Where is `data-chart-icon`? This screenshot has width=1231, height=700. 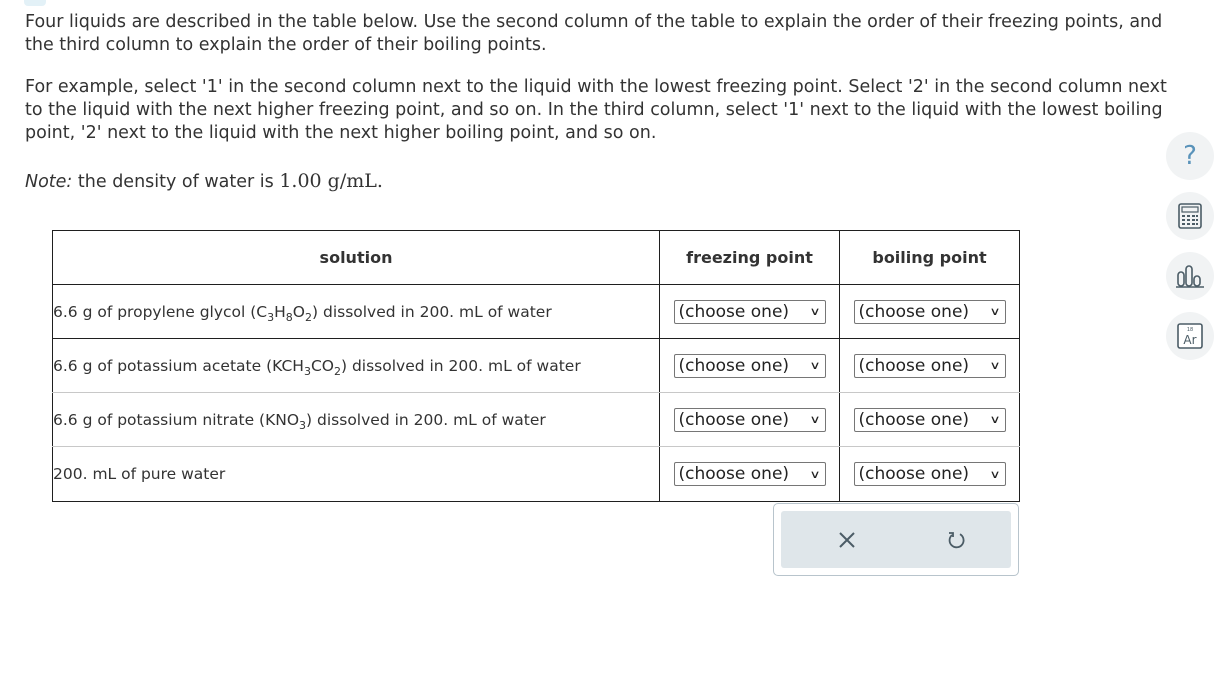
data-chart-icon is located at coordinates (1190, 276).